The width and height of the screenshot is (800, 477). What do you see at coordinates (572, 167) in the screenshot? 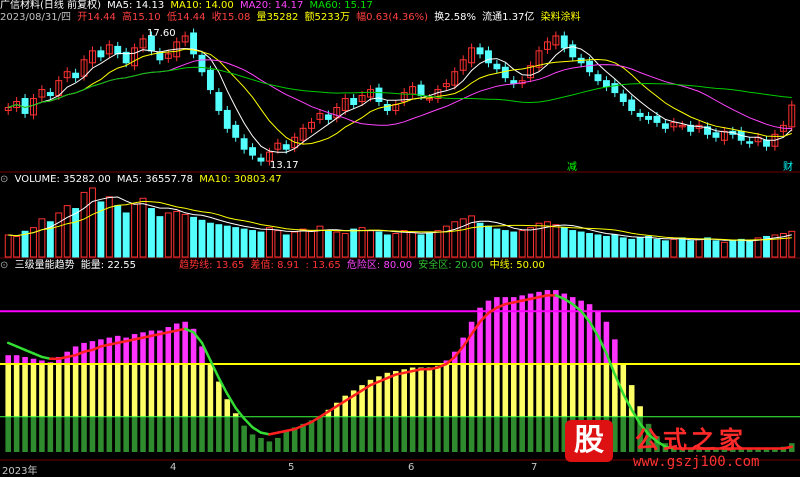
I see `event-tag-left: 减` at bounding box center [572, 167].